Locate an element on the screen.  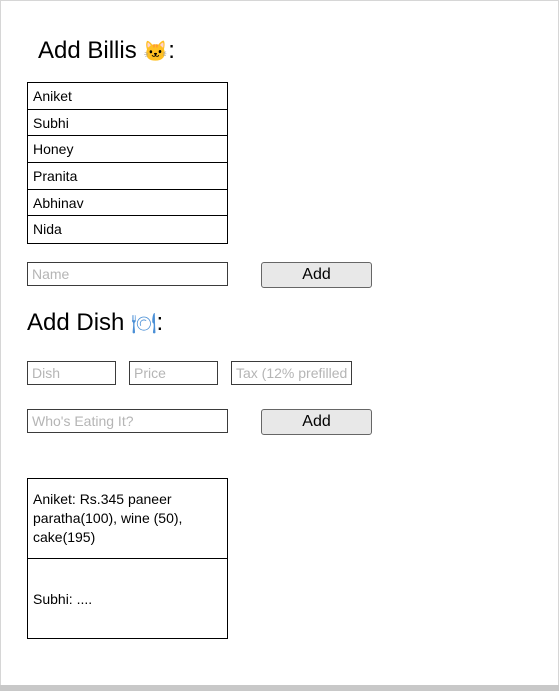
bottom-scrollbar is located at coordinates (279, 688).